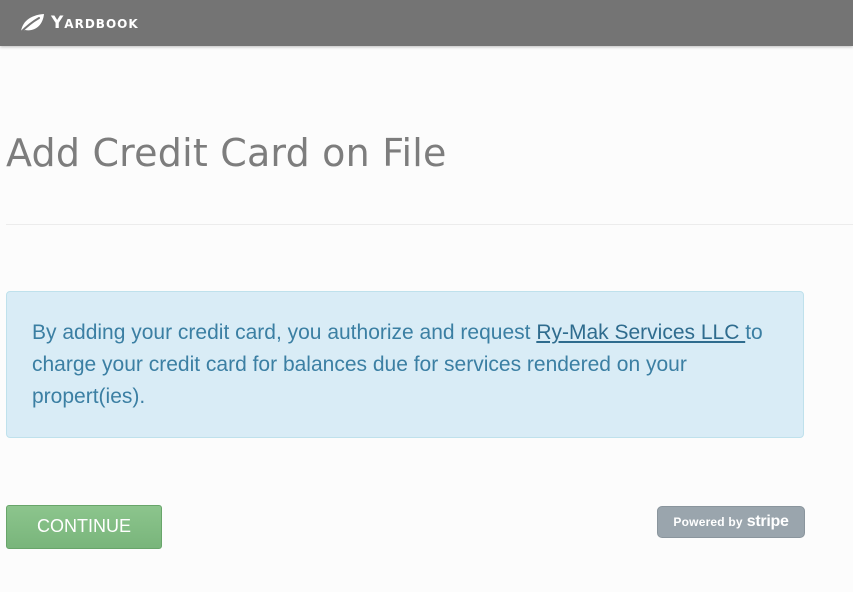 Image resolution: width=853 pixels, height=592 pixels. What do you see at coordinates (32, 23) in the screenshot?
I see `leaf-icon` at bounding box center [32, 23].